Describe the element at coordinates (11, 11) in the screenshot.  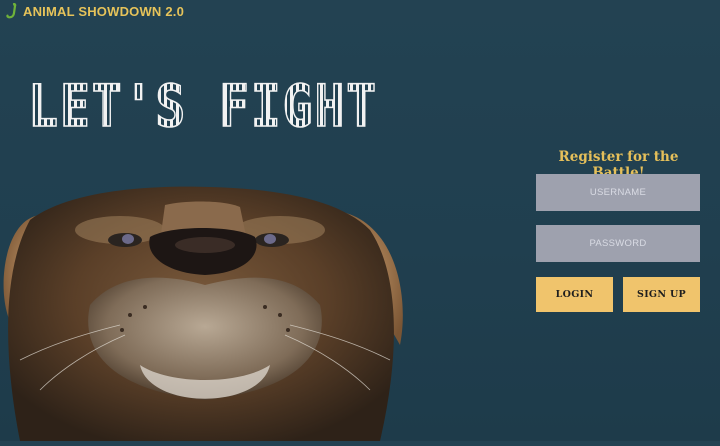
I see `serpent-logo-icon` at that location.